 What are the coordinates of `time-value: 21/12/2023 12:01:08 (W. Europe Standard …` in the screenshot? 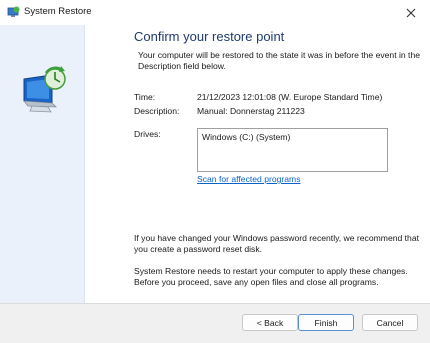 It's located at (290, 97).